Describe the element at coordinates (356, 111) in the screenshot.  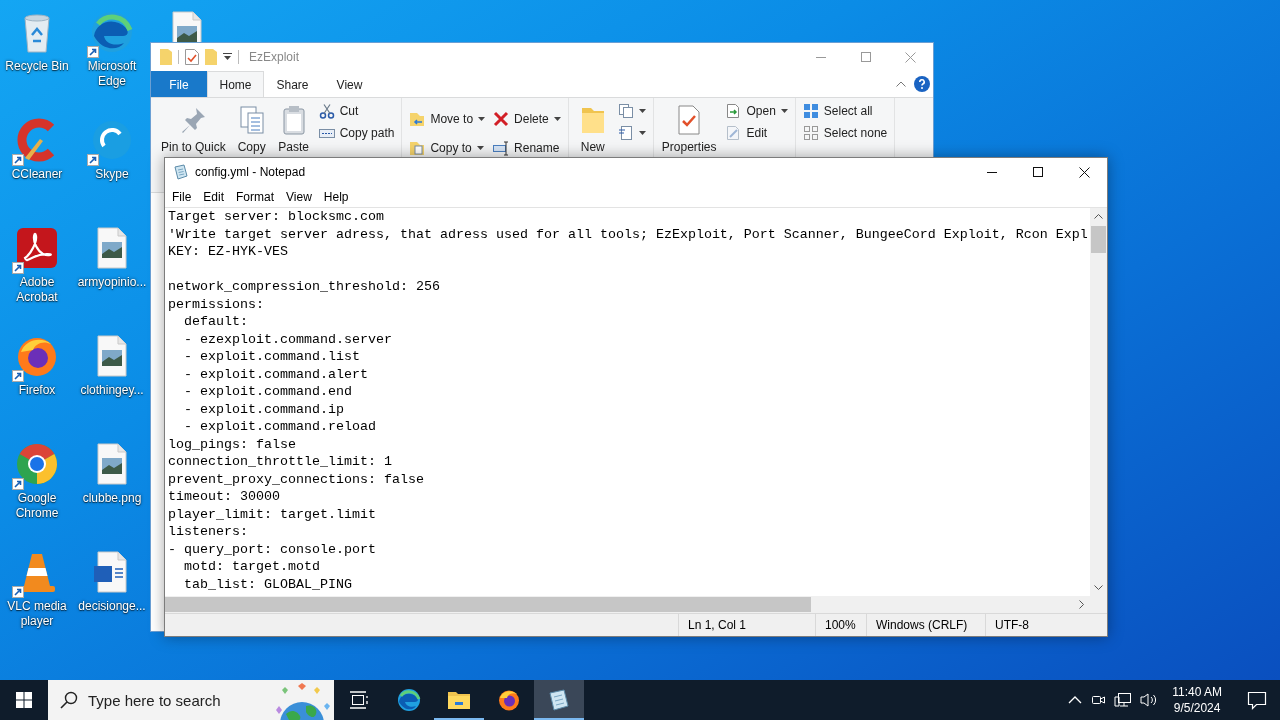
I see `ribbon-button: Cut` at that location.